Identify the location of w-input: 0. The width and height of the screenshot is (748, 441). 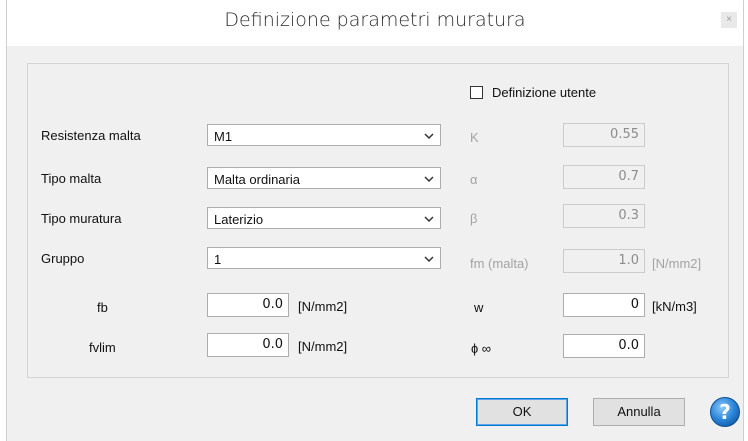
(604, 305).